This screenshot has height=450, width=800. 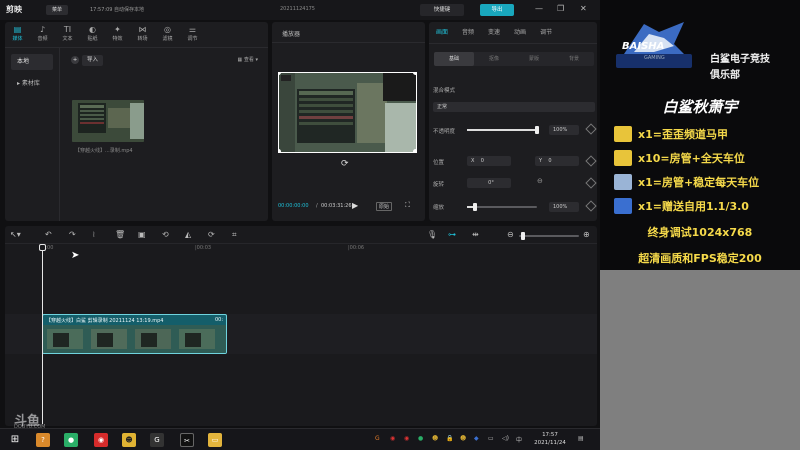 What do you see at coordinates (497, 10) in the screenshot?
I see `export-button: 导出` at bounding box center [497, 10].